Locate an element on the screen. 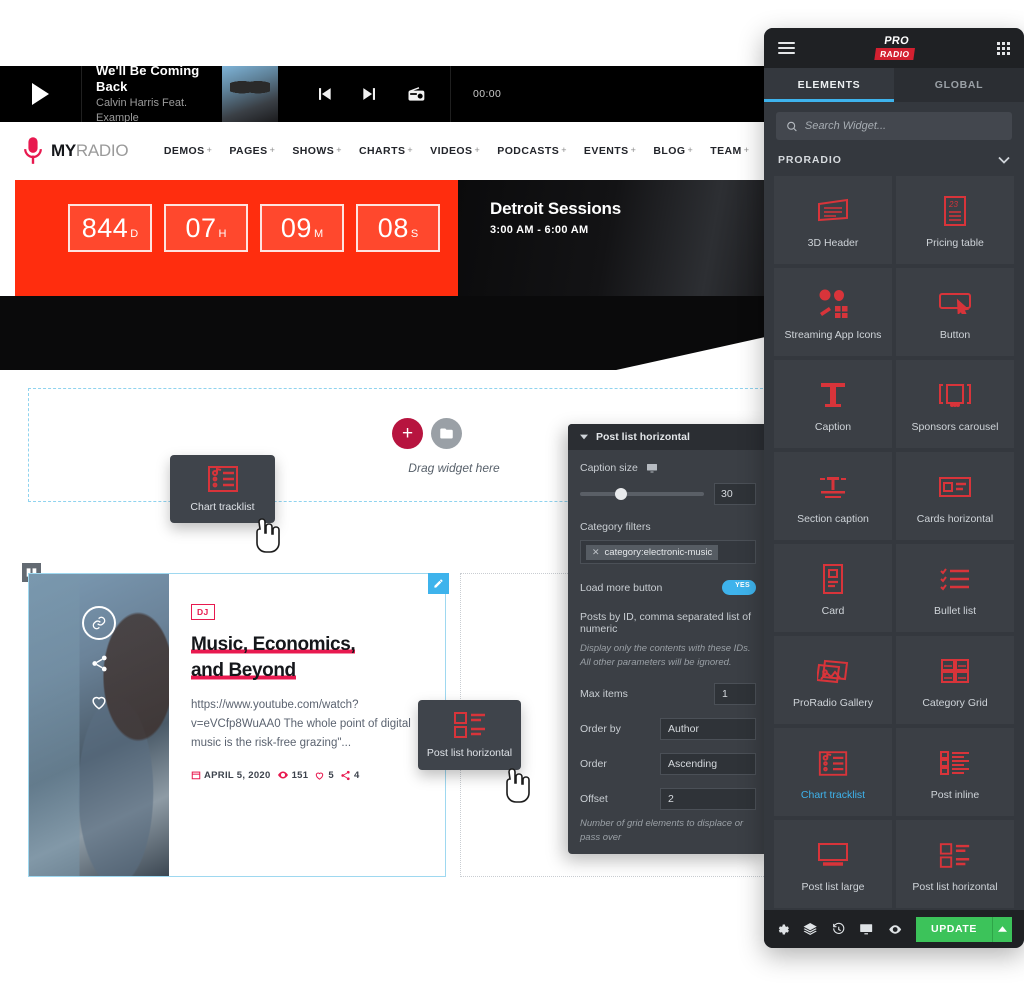 The height and width of the screenshot is (1004, 1024). menu-item-shows: SHOWS + is located at coordinates (317, 151).